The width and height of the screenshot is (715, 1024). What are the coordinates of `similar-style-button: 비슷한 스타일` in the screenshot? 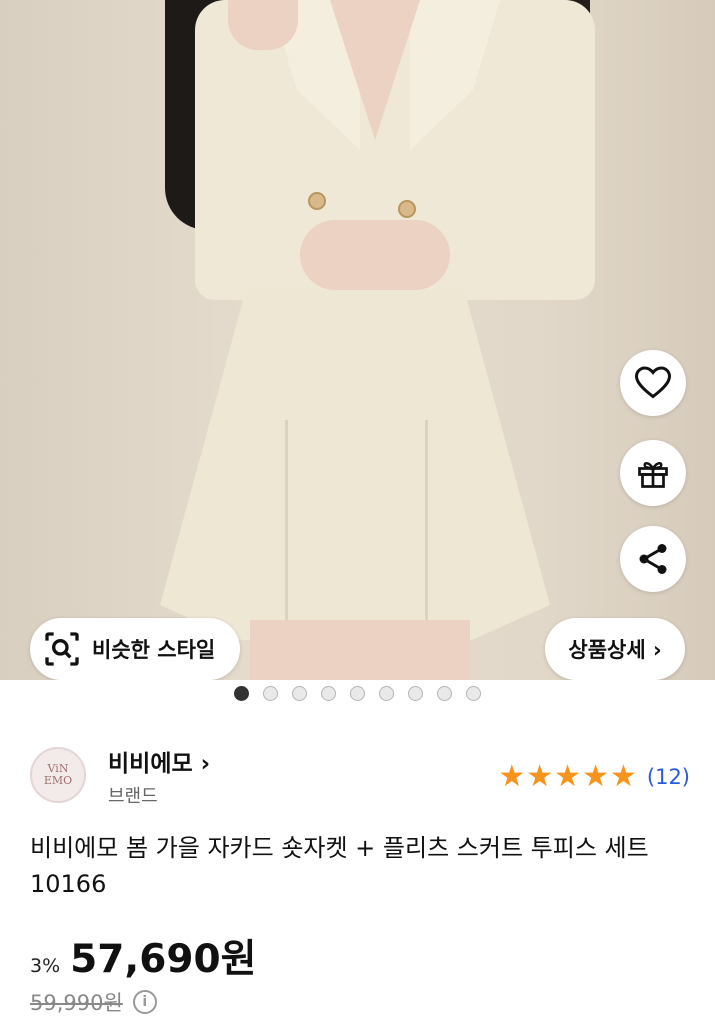 It's located at (135, 649).